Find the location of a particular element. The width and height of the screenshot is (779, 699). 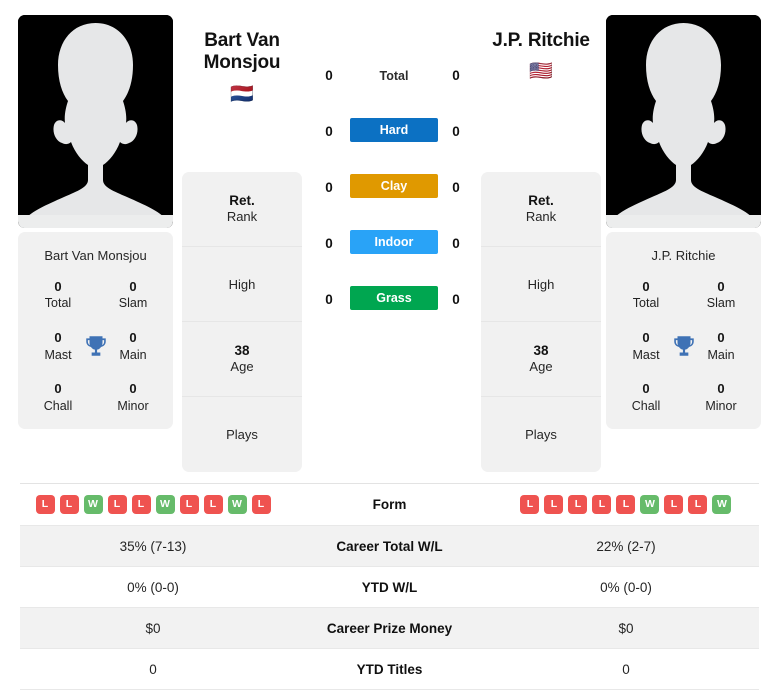

stat-value-right: 0% (0-0) is located at coordinates (626, 587).